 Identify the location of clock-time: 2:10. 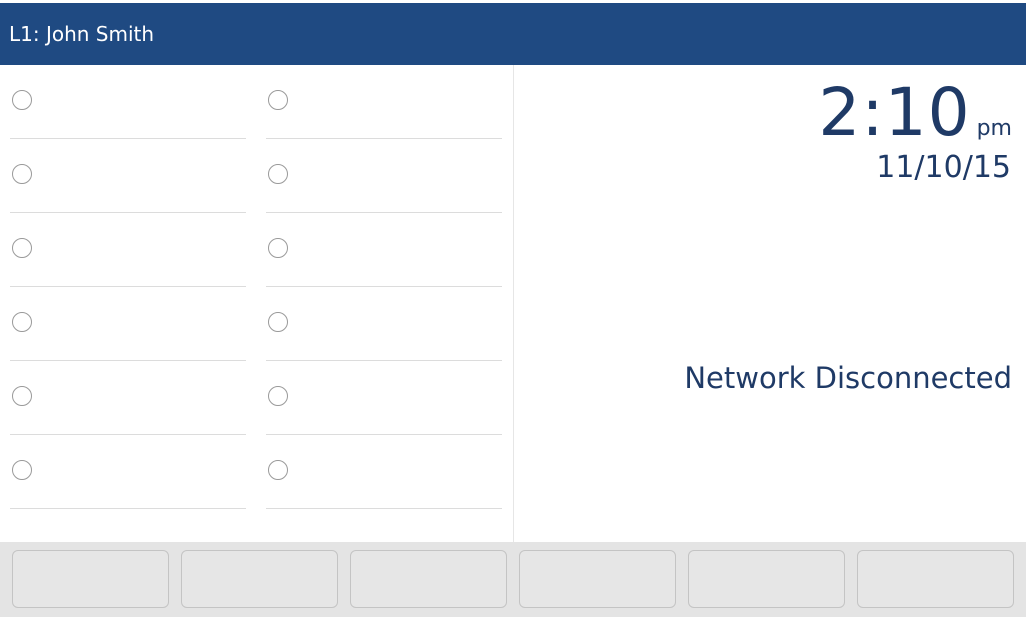
(894, 112).